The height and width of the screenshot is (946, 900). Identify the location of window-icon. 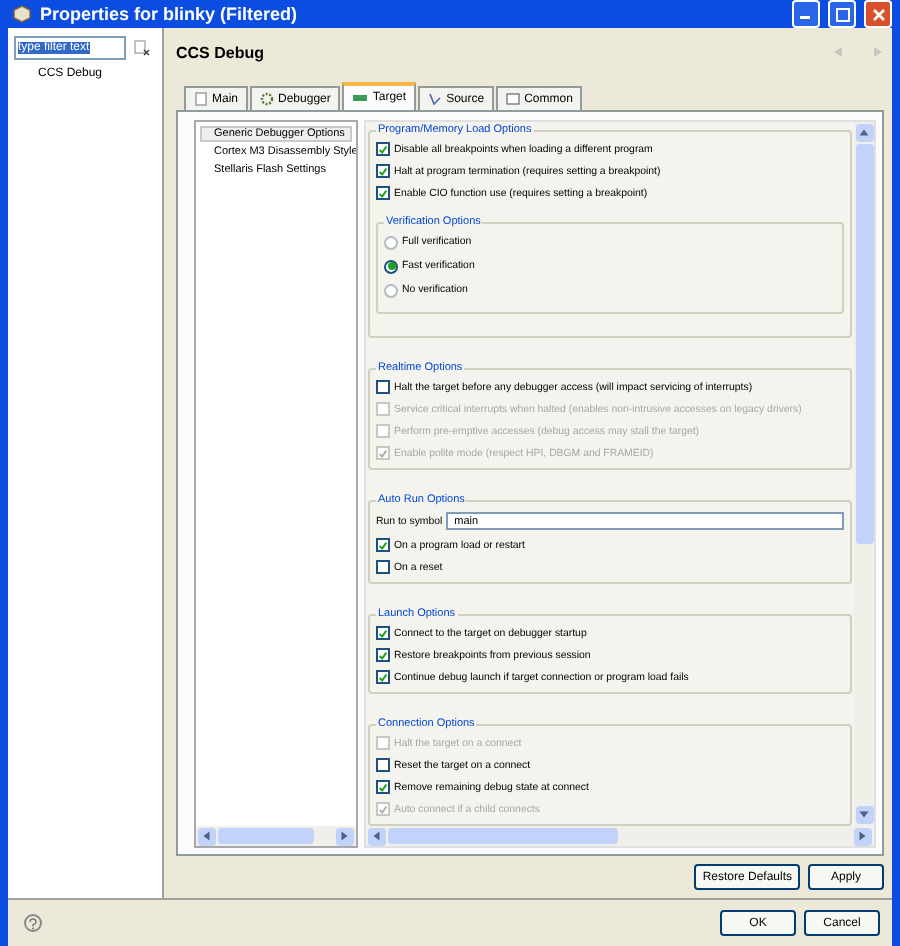
(513, 99).